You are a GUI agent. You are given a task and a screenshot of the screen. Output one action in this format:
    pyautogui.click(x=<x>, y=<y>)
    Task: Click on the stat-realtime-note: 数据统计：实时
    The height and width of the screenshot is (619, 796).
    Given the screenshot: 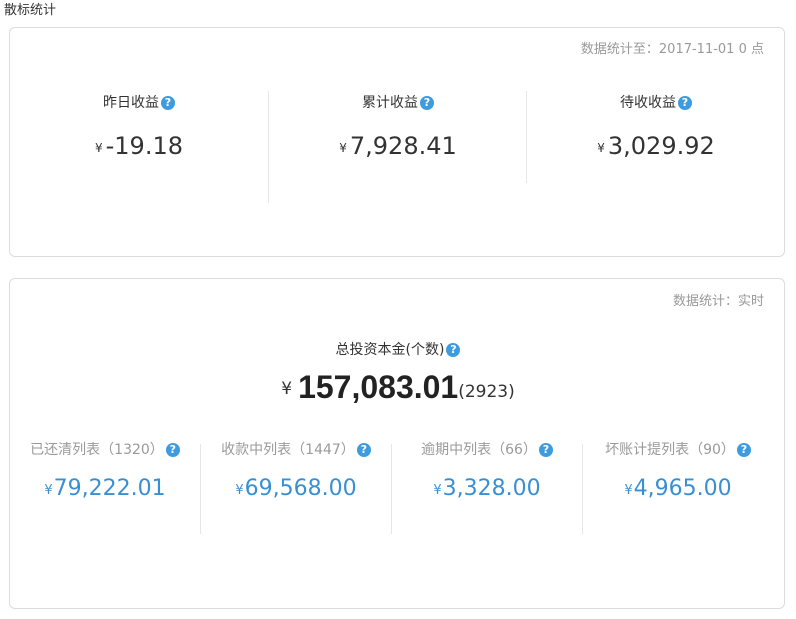 What is the action you would take?
    pyautogui.click(x=718, y=301)
    